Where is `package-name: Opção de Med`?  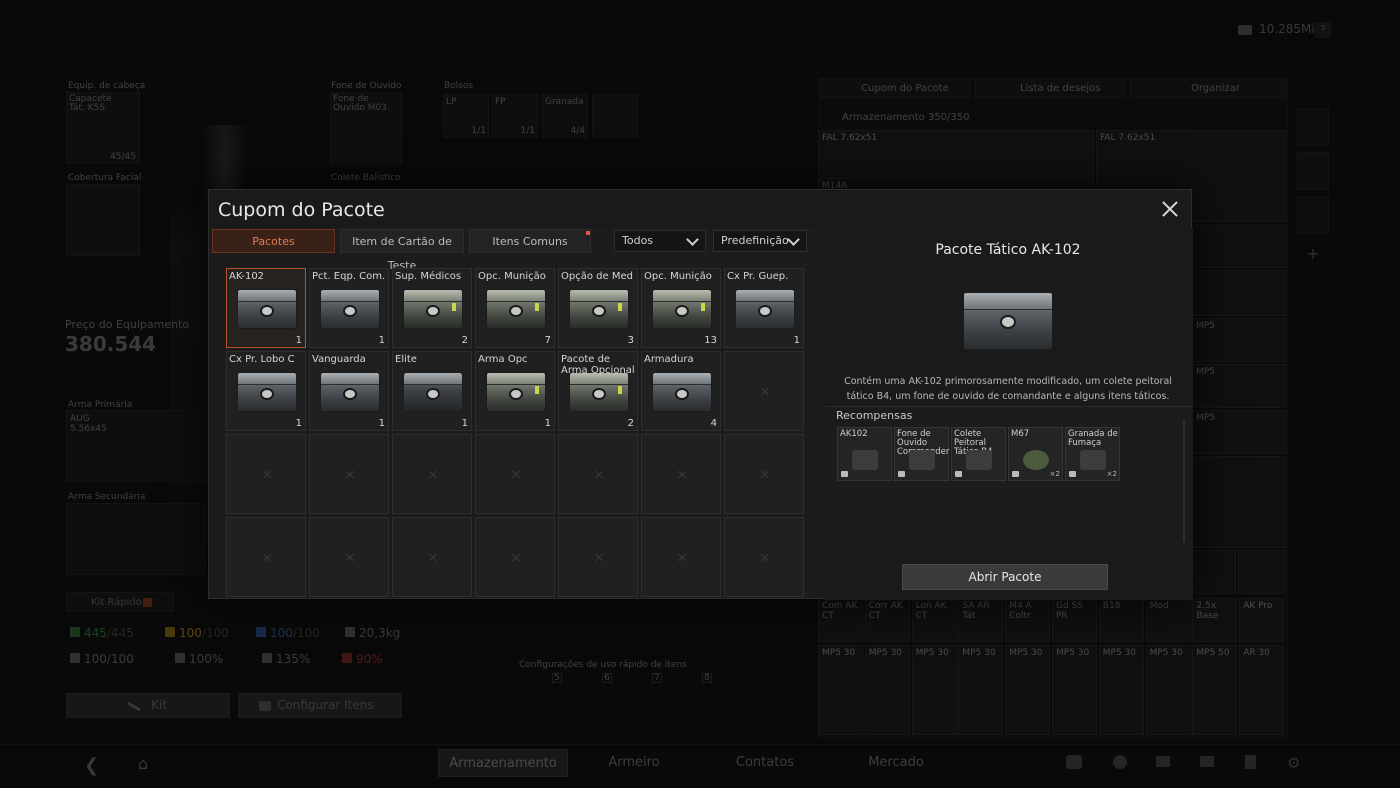 package-name: Opção de Med is located at coordinates (597, 276).